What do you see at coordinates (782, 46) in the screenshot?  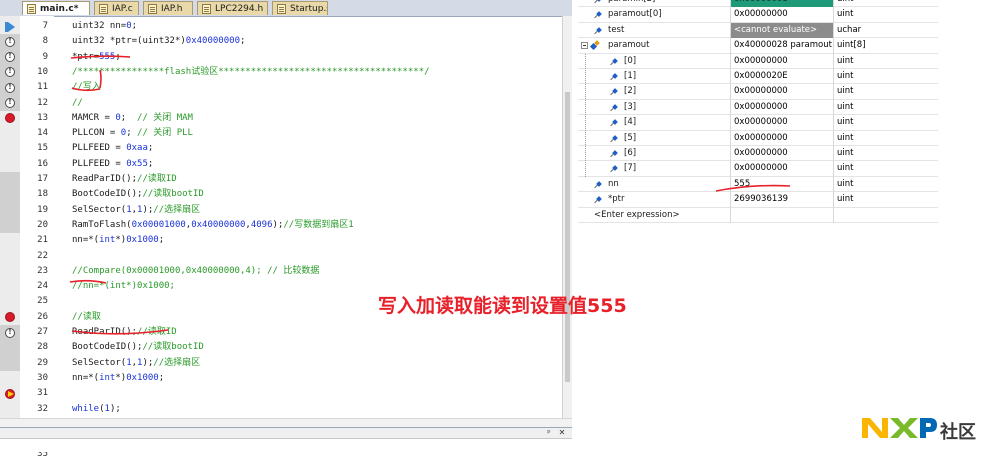 I see `watch-value: 0x40000028 paramout` at bounding box center [782, 46].